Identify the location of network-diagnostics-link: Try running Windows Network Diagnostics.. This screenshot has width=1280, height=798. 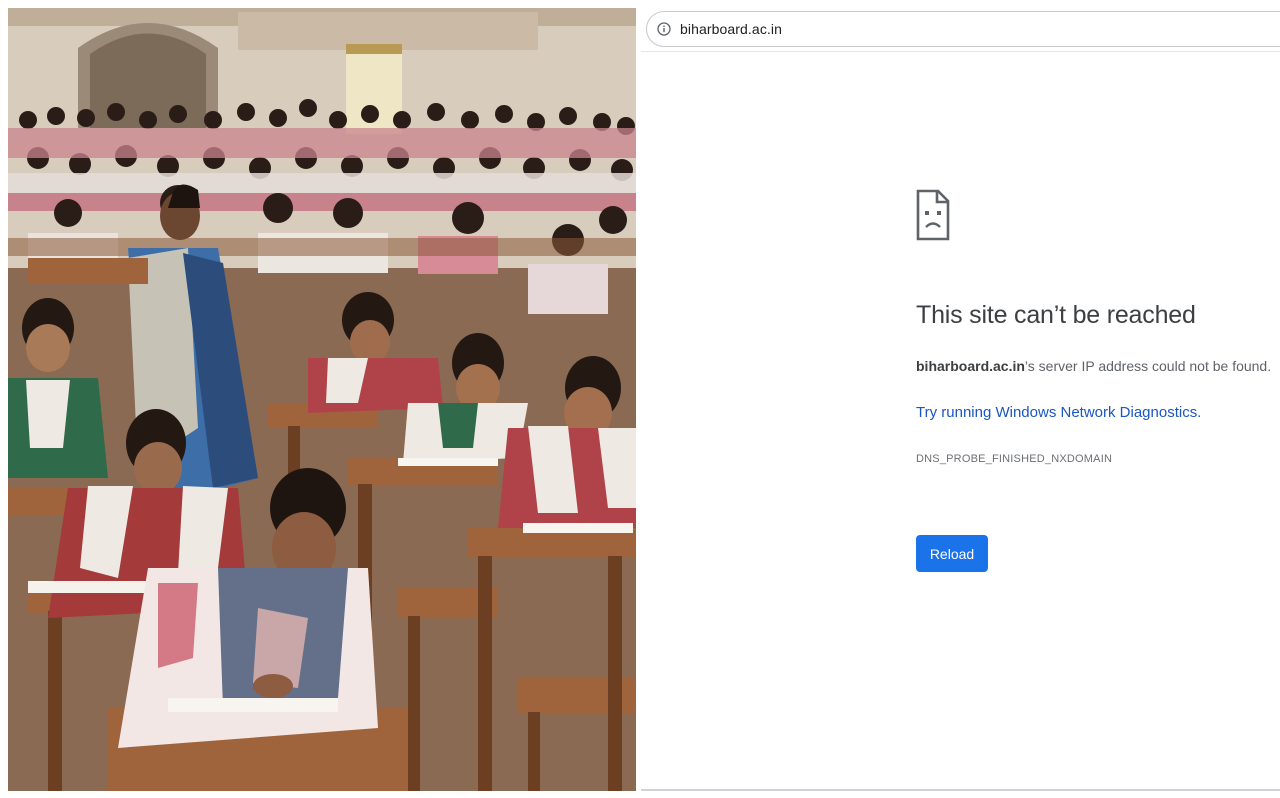
(1058, 412).